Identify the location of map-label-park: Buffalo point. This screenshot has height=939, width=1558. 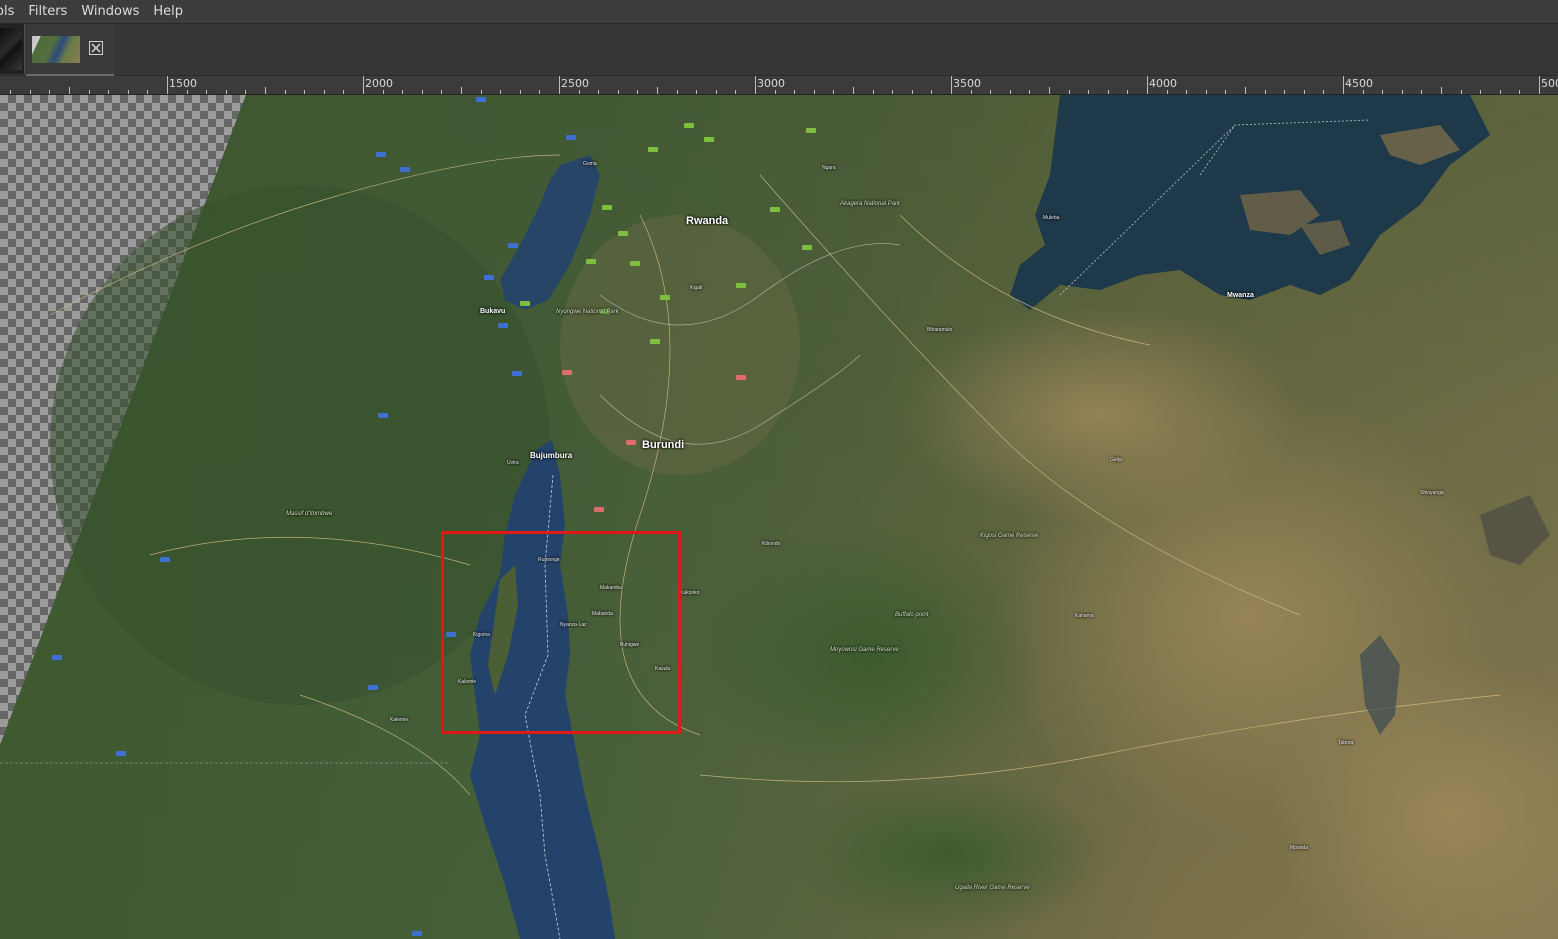
(912, 615).